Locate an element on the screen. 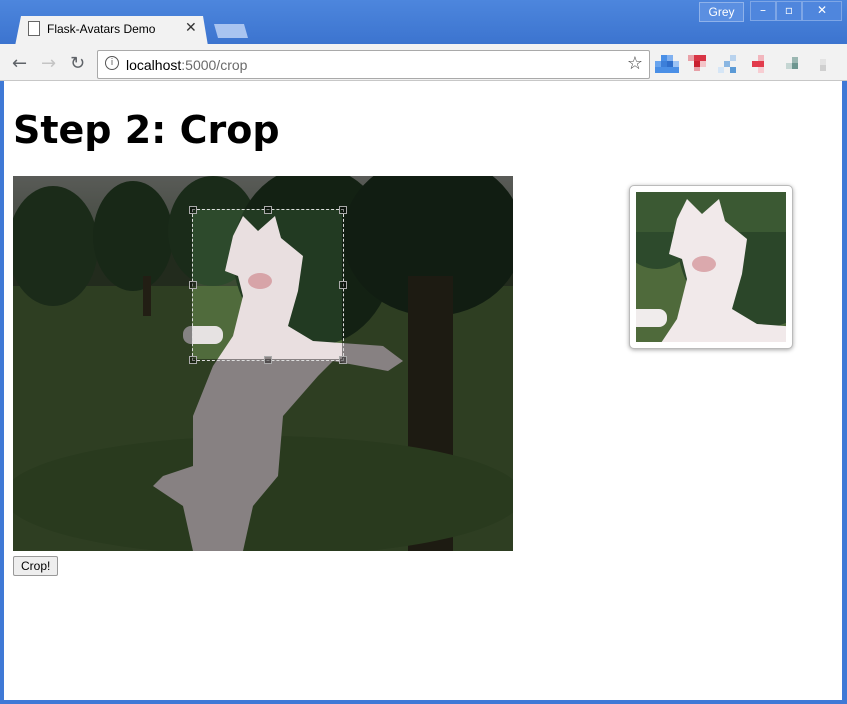  avatar-preview is located at coordinates (711, 267).